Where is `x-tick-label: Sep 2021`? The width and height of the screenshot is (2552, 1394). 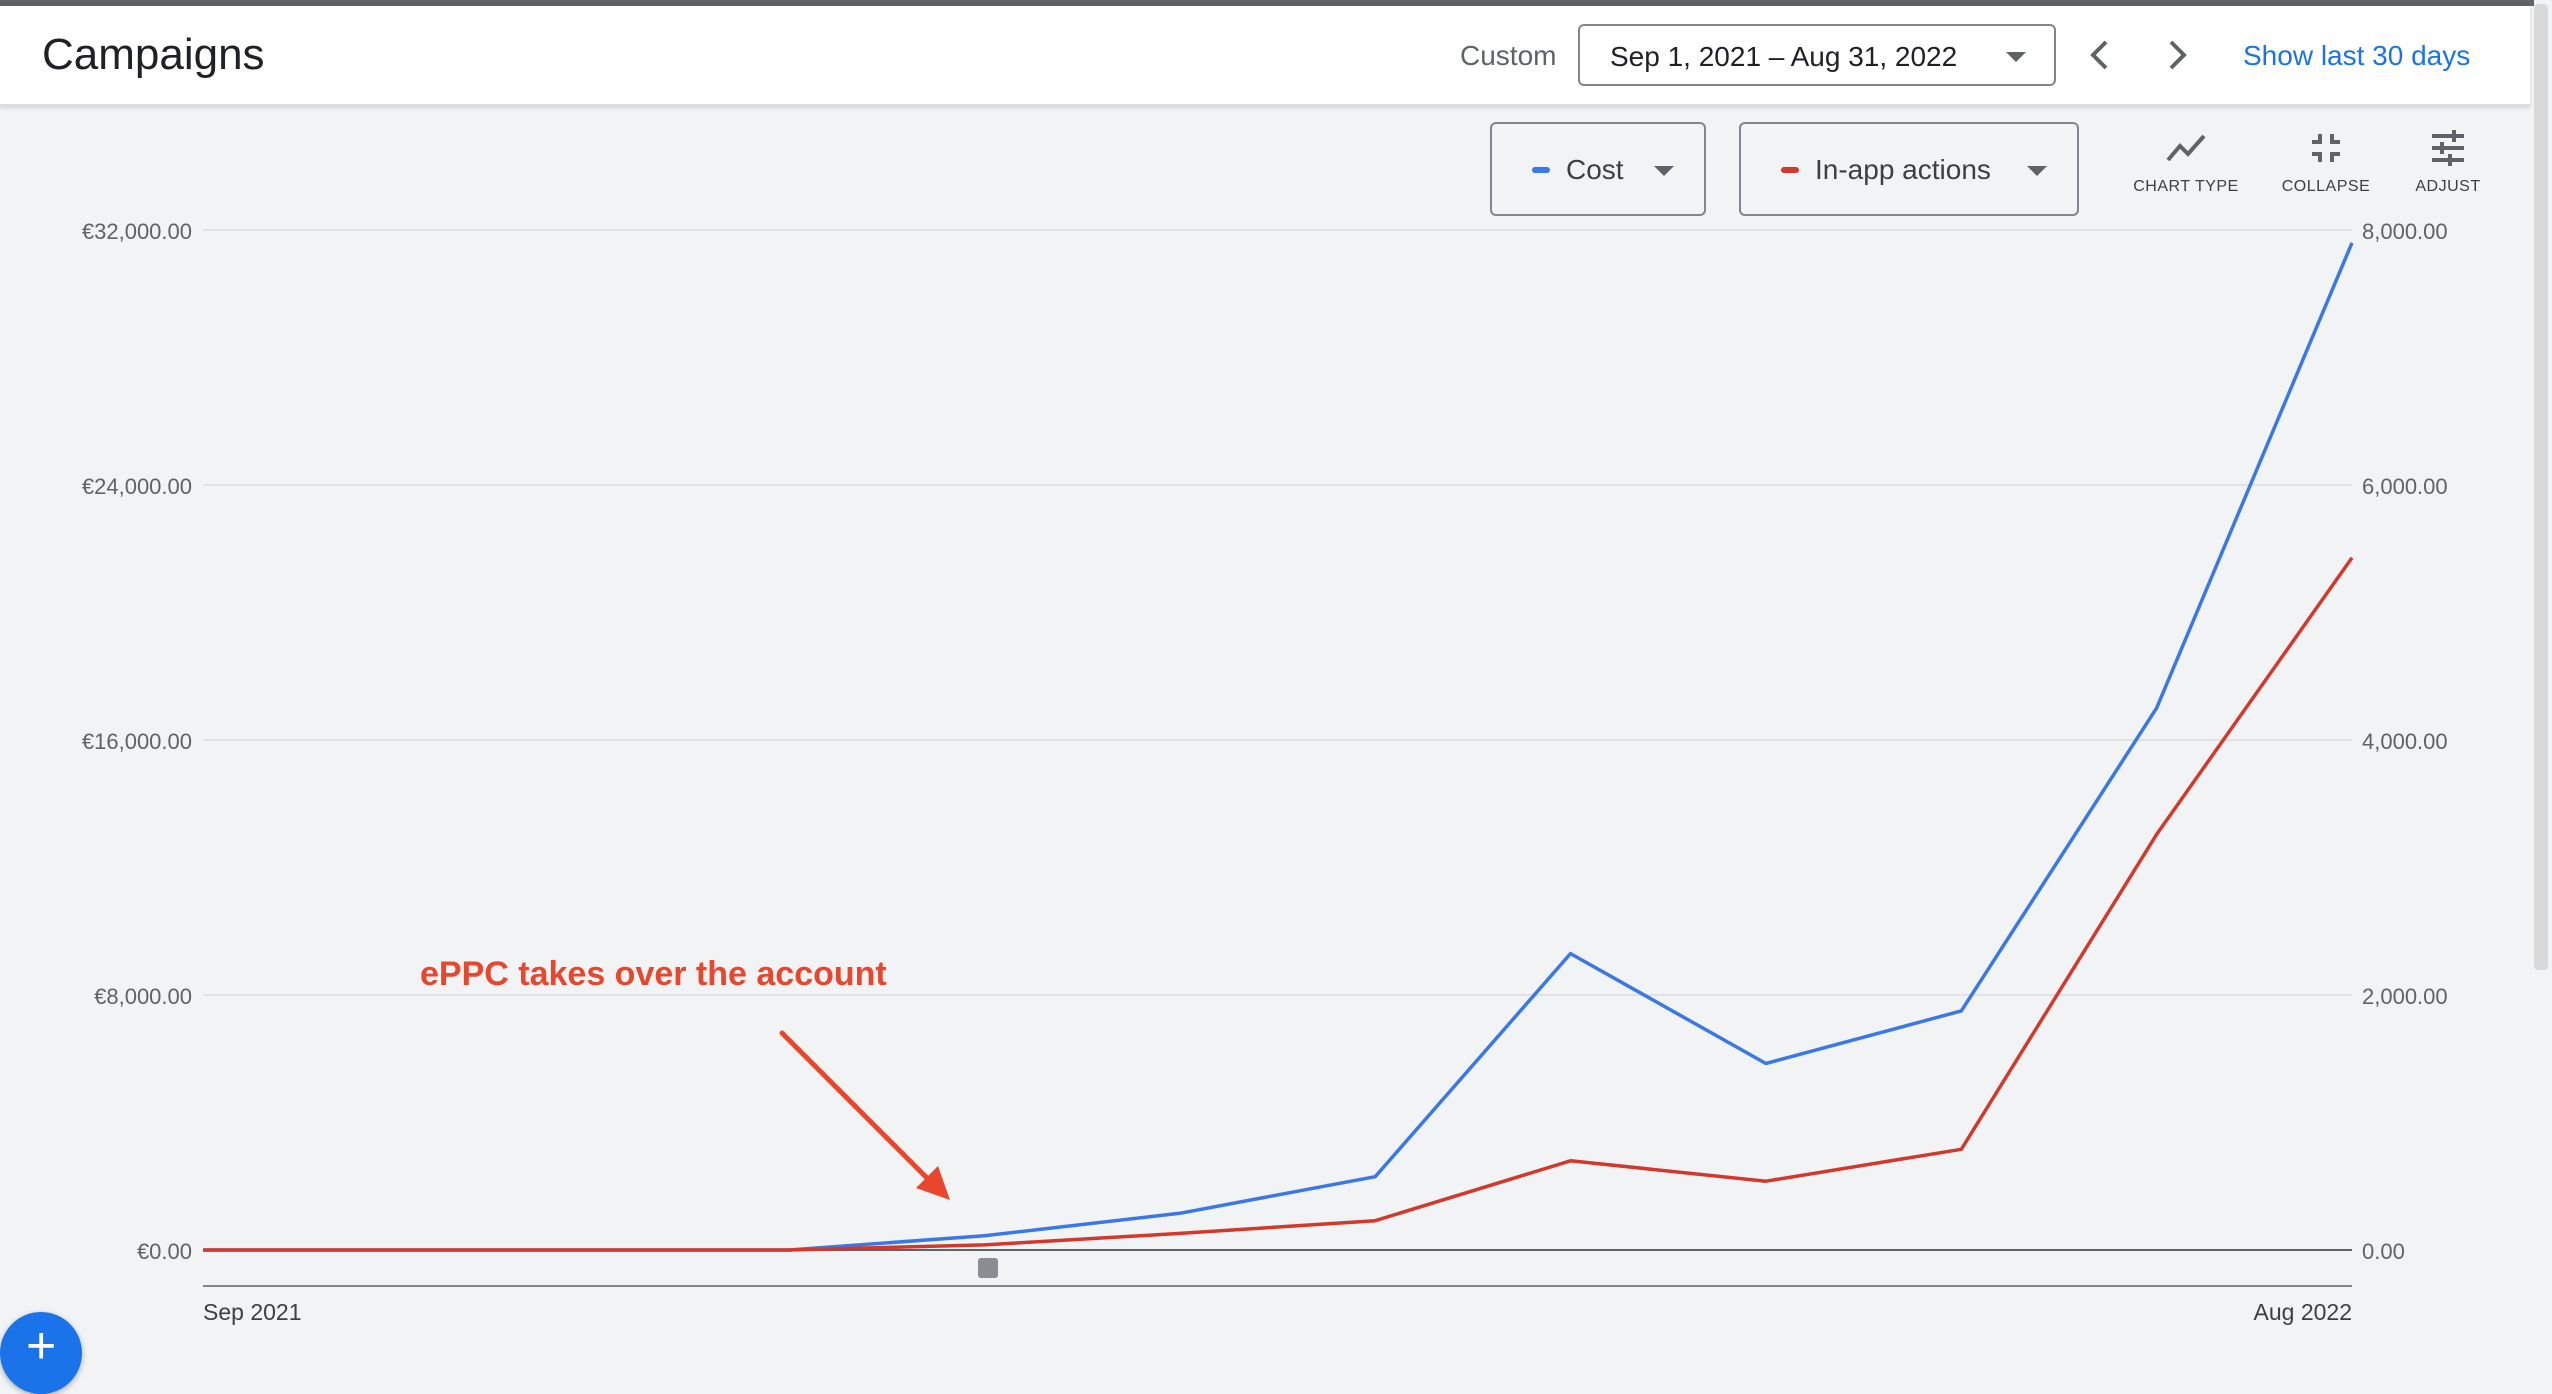
x-tick-label: Sep 2021 is located at coordinates (252, 1312).